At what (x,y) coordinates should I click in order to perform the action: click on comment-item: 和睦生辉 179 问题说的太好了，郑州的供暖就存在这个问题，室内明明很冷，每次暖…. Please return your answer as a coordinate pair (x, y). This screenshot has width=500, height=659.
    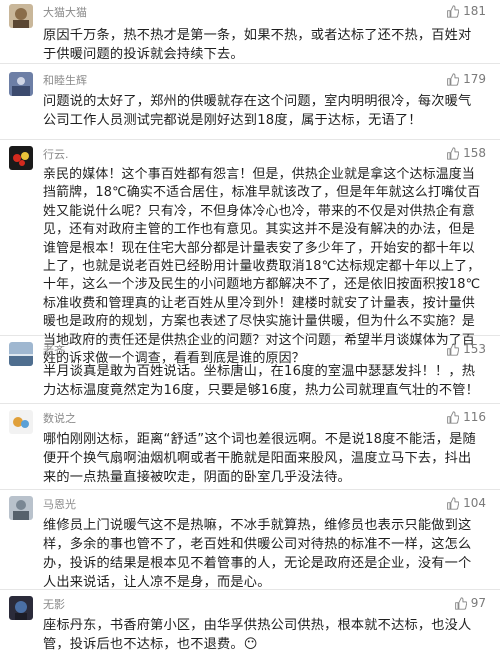
    Looking at the image, I should click on (250, 102).